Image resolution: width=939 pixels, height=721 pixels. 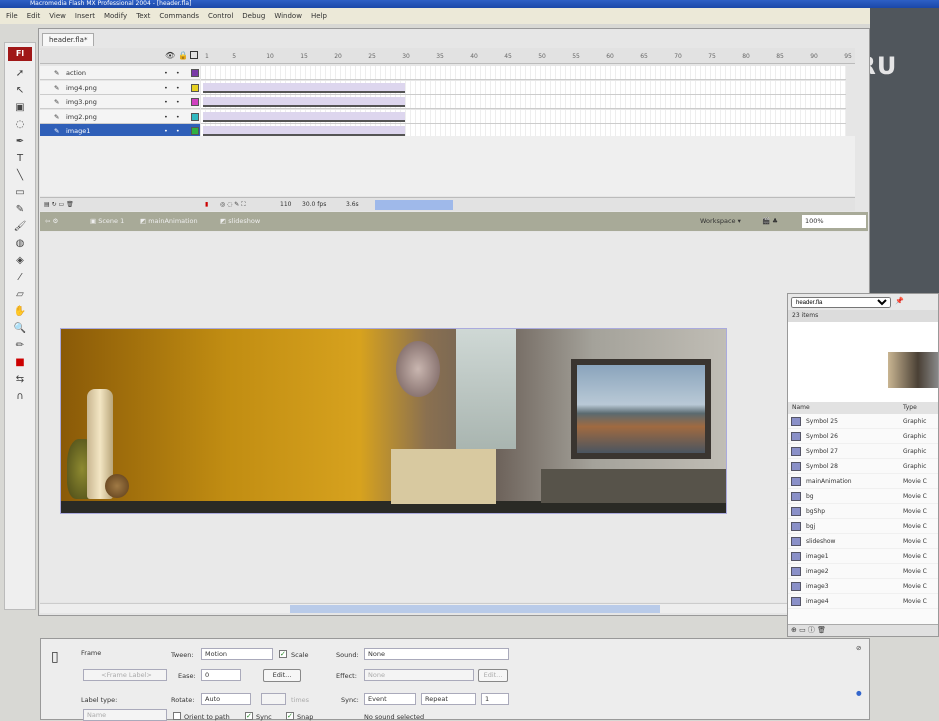 I want to click on back-arrow-icon: ⇦ ⚙, so click(x=51, y=221).